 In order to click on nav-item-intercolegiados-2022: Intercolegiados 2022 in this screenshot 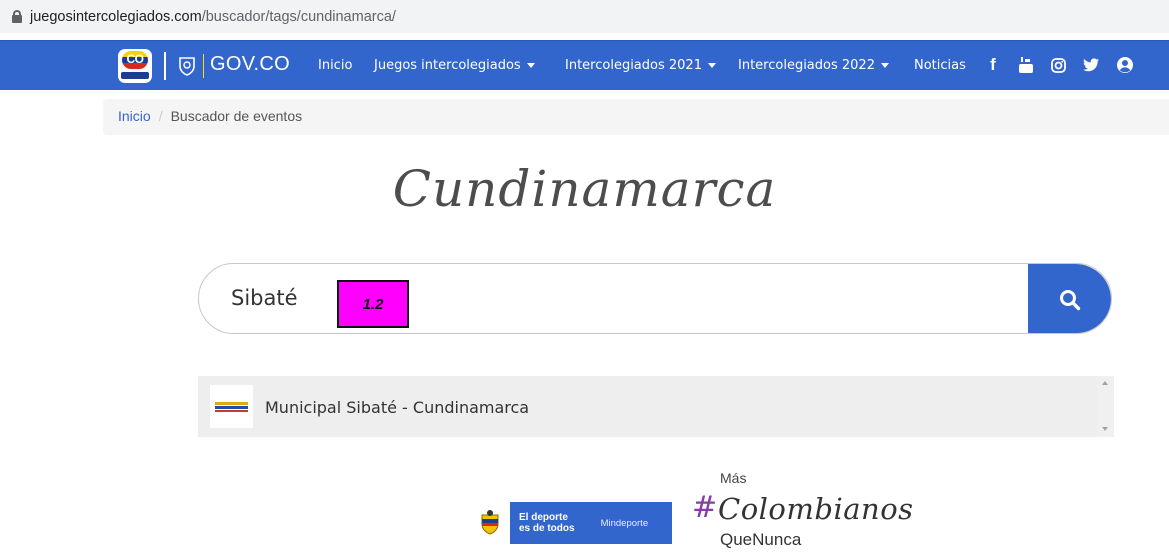, I will do `click(813, 65)`.